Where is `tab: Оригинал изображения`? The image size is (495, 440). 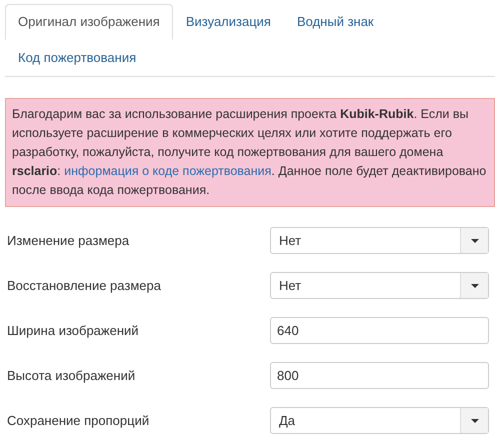
tab: Оригинал изображения is located at coordinates (89, 22).